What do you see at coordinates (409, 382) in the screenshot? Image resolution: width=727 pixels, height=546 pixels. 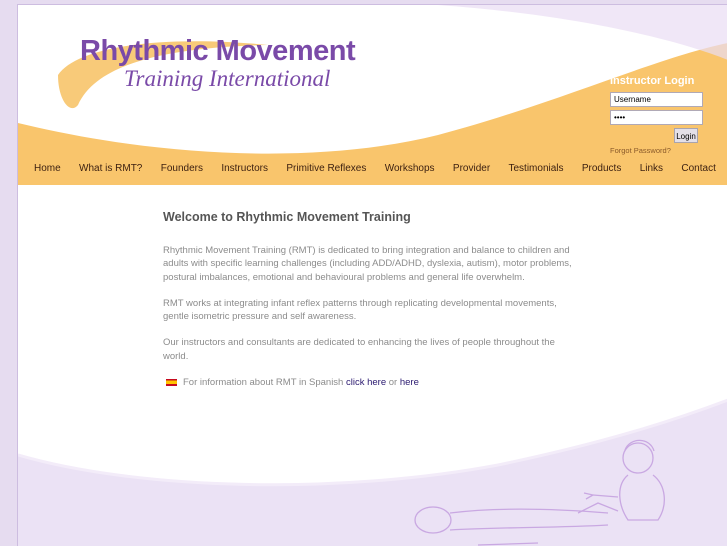 I see `spanish-link-2: here` at bounding box center [409, 382].